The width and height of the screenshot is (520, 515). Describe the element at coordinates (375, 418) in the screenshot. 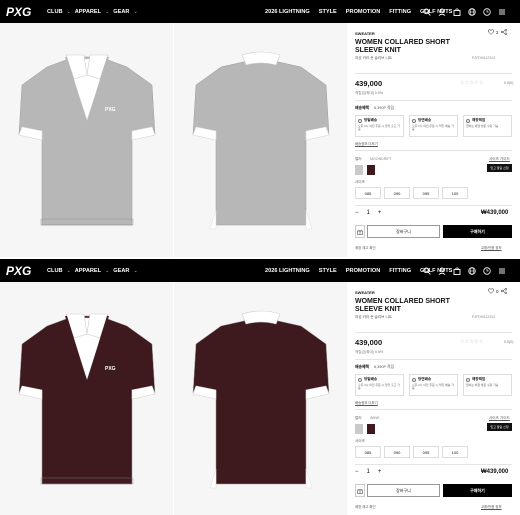

I see `color-value: WINE` at that location.